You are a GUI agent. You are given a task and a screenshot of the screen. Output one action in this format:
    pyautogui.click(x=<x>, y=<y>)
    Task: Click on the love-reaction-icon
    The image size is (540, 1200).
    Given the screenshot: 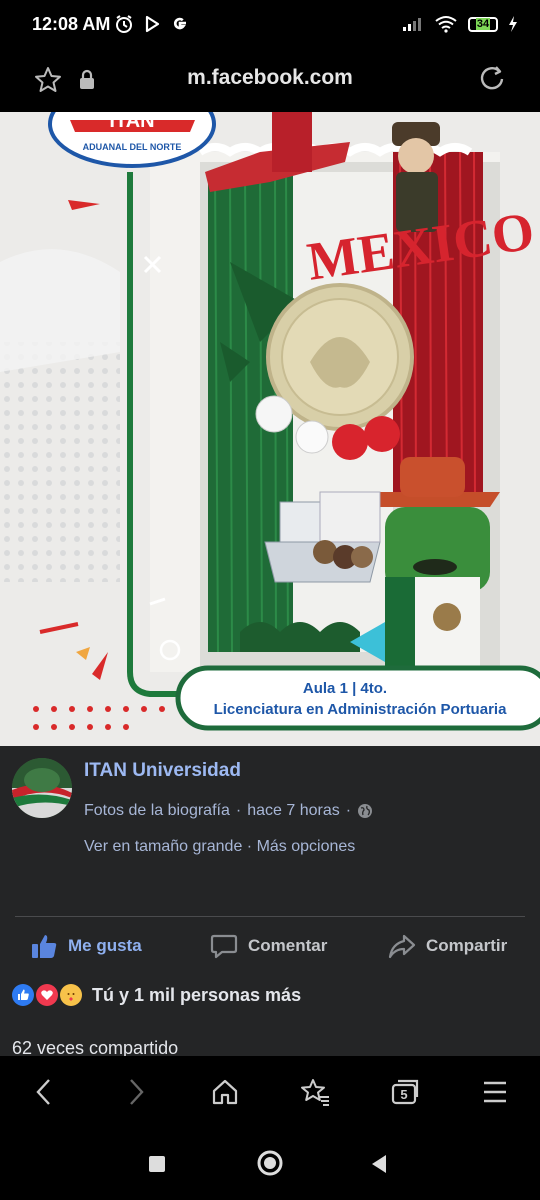 What is the action you would take?
    pyautogui.click(x=47, y=995)
    